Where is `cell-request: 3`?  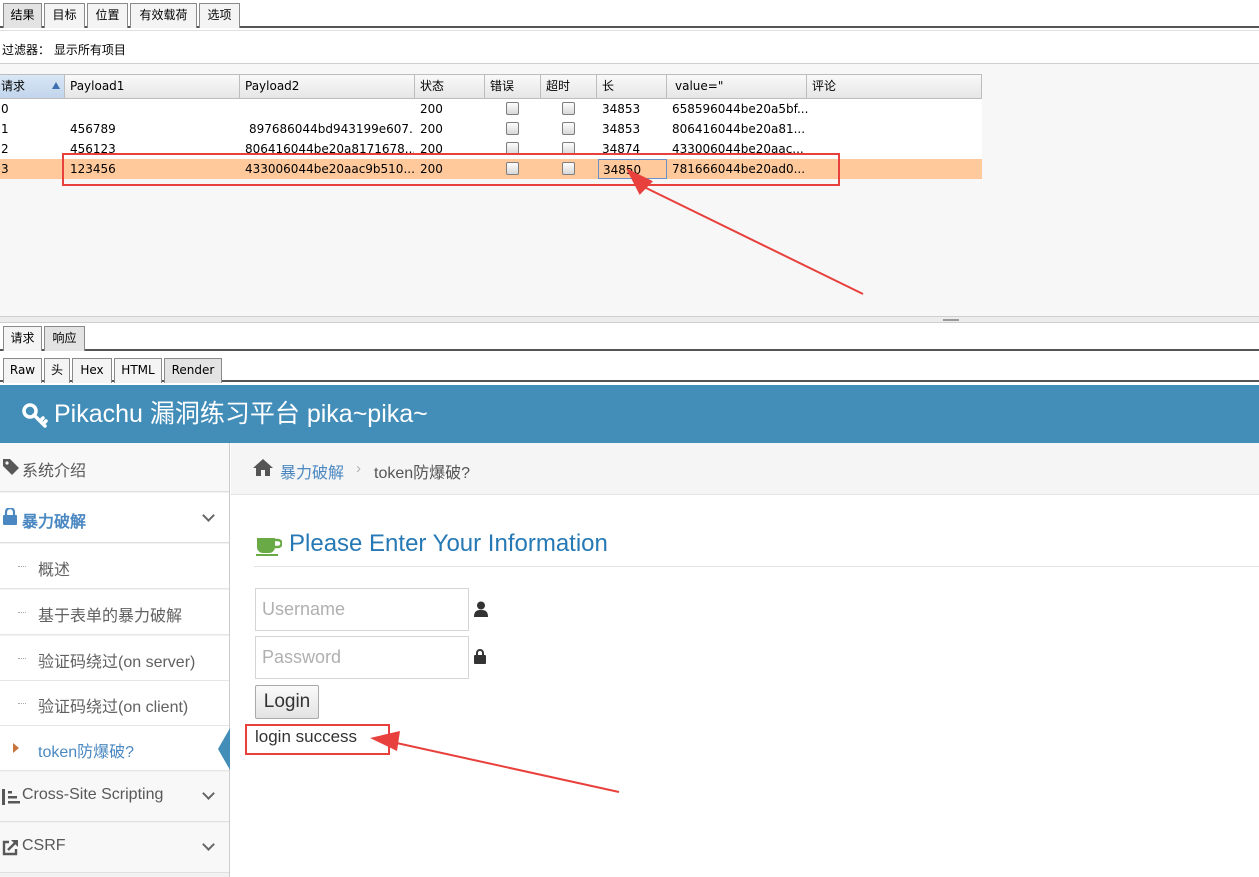 cell-request: 3 is located at coordinates (5, 169).